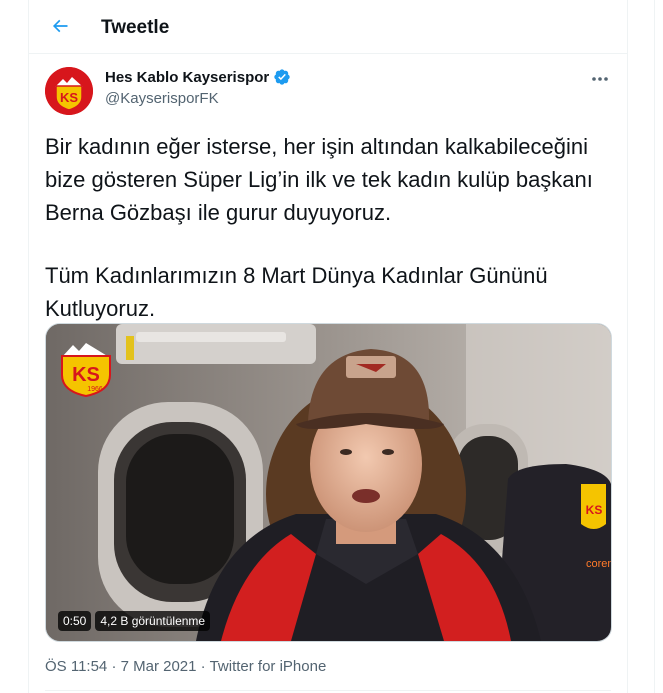 This screenshot has height=693, width=663. I want to click on page-title: Tweetle, so click(135, 27).